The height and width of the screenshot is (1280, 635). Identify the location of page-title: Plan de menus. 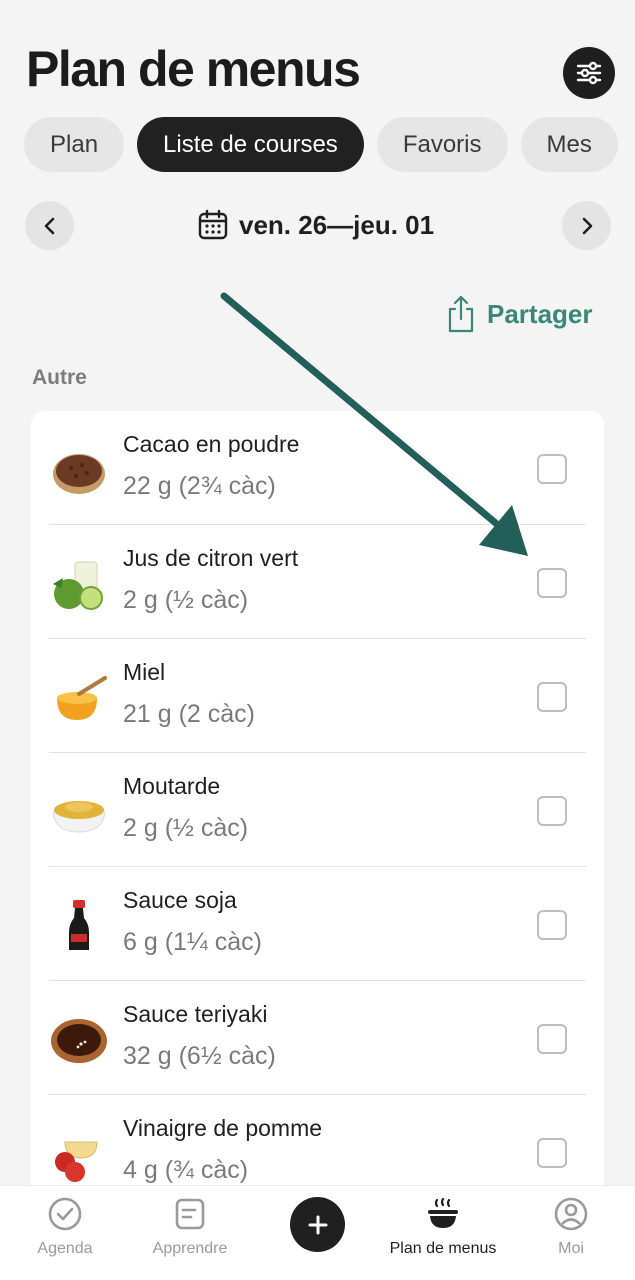
(193, 69).